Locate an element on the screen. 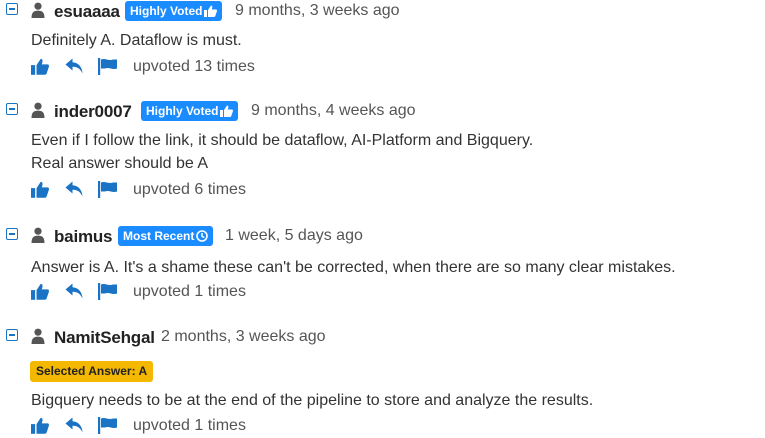 This screenshot has width=765, height=438. comment-body: Definitely A. Dataflow is must. is located at coordinates (136, 40).